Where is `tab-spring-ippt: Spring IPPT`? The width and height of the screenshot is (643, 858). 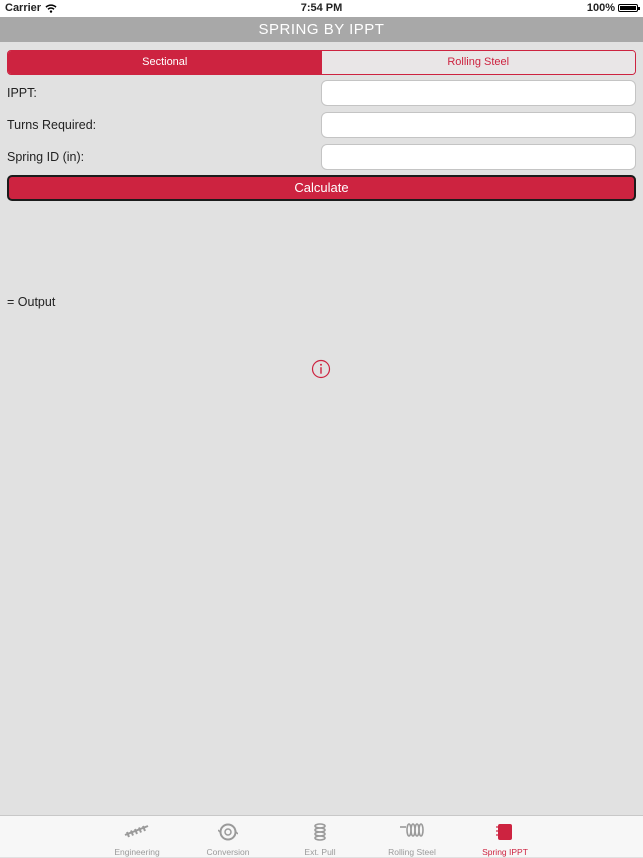
tab-spring-ippt: Spring IPPT is located at coordinates (505, 837).